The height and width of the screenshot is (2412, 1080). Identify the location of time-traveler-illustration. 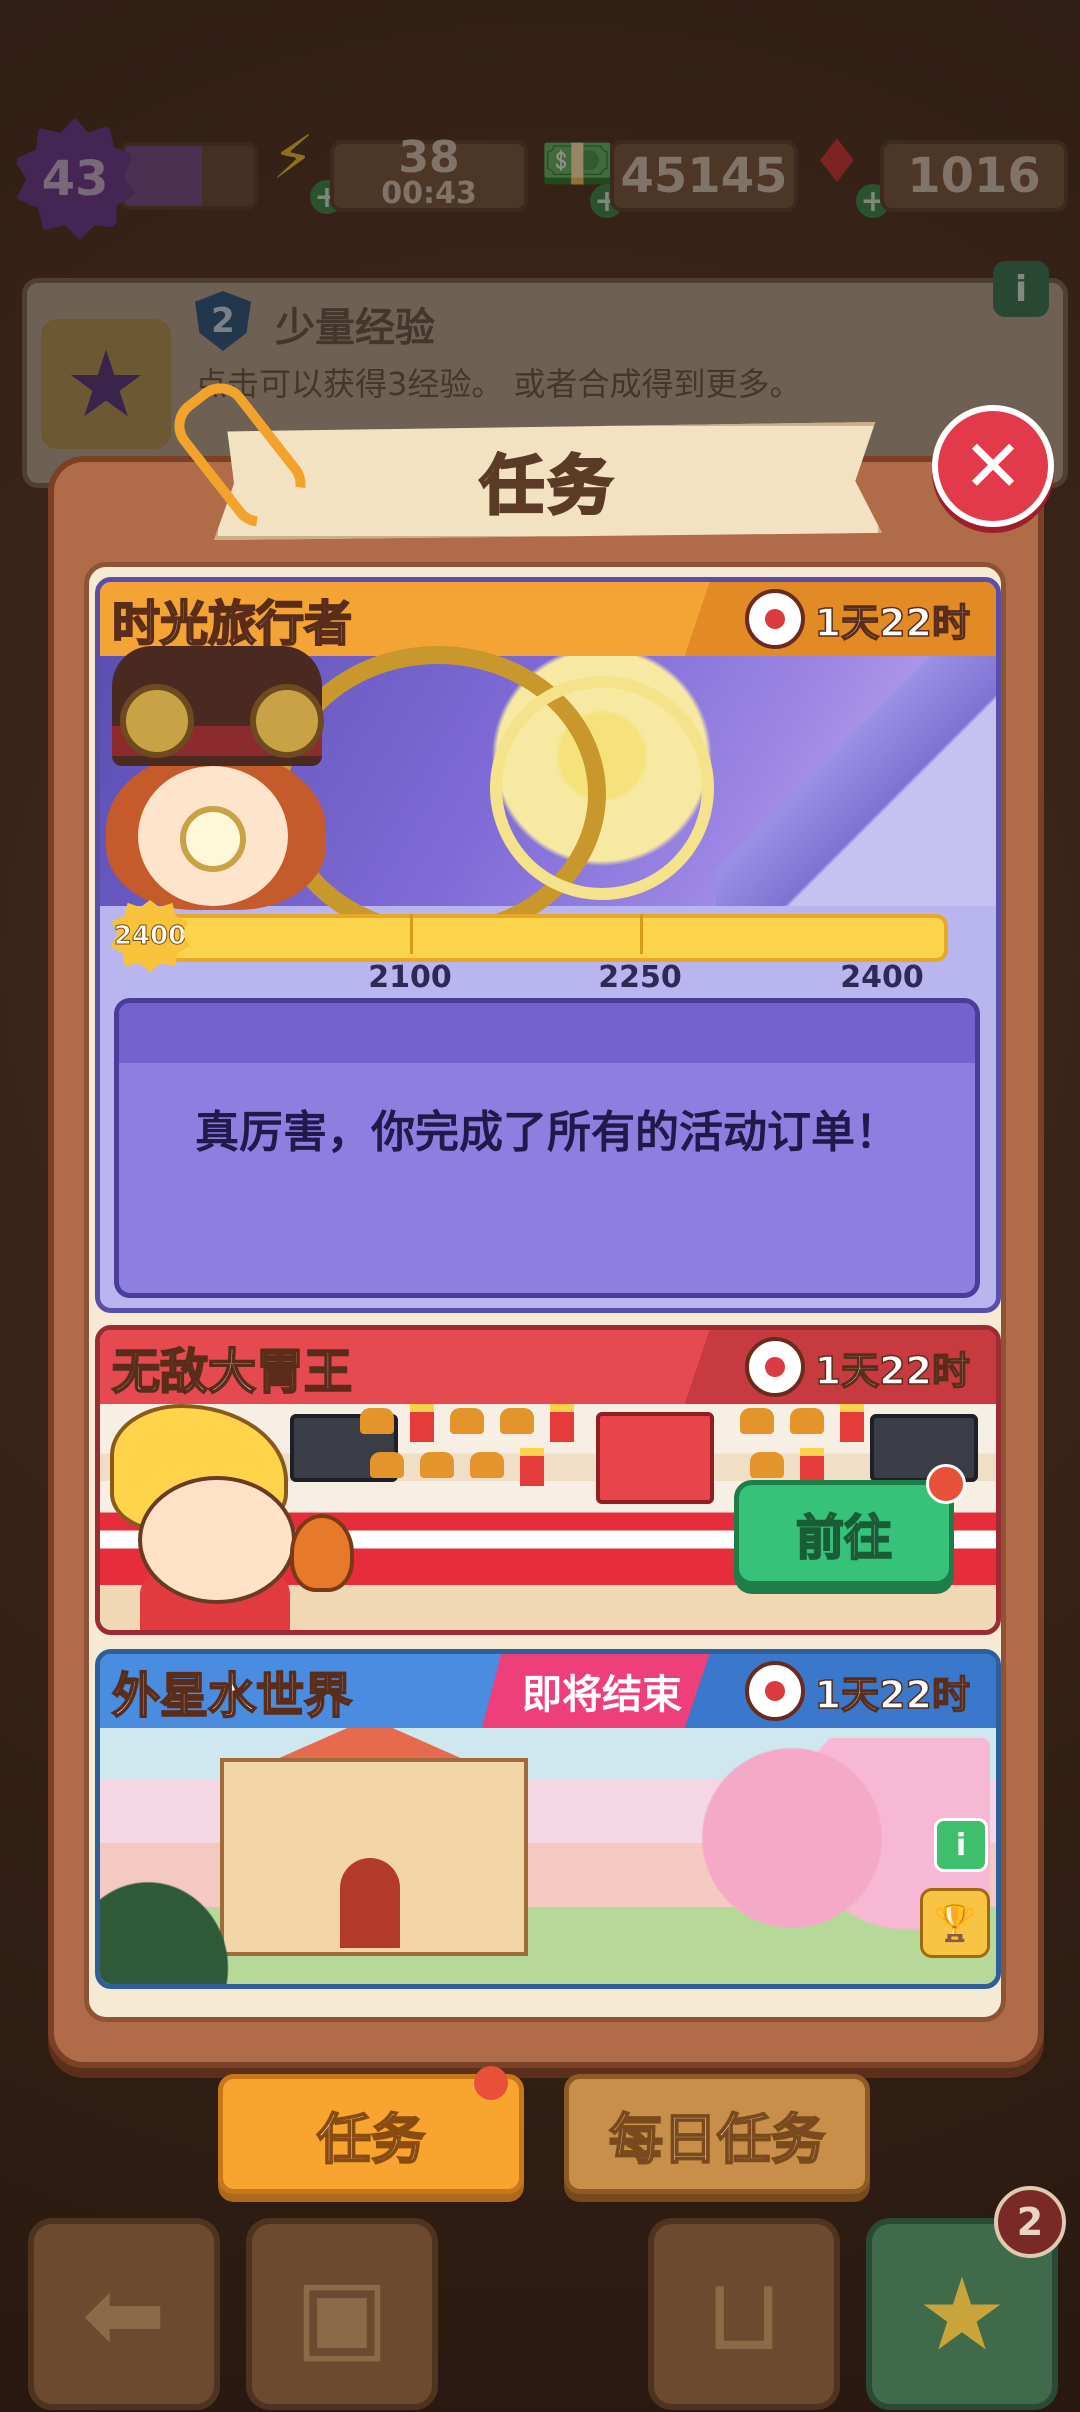
(548, 794).